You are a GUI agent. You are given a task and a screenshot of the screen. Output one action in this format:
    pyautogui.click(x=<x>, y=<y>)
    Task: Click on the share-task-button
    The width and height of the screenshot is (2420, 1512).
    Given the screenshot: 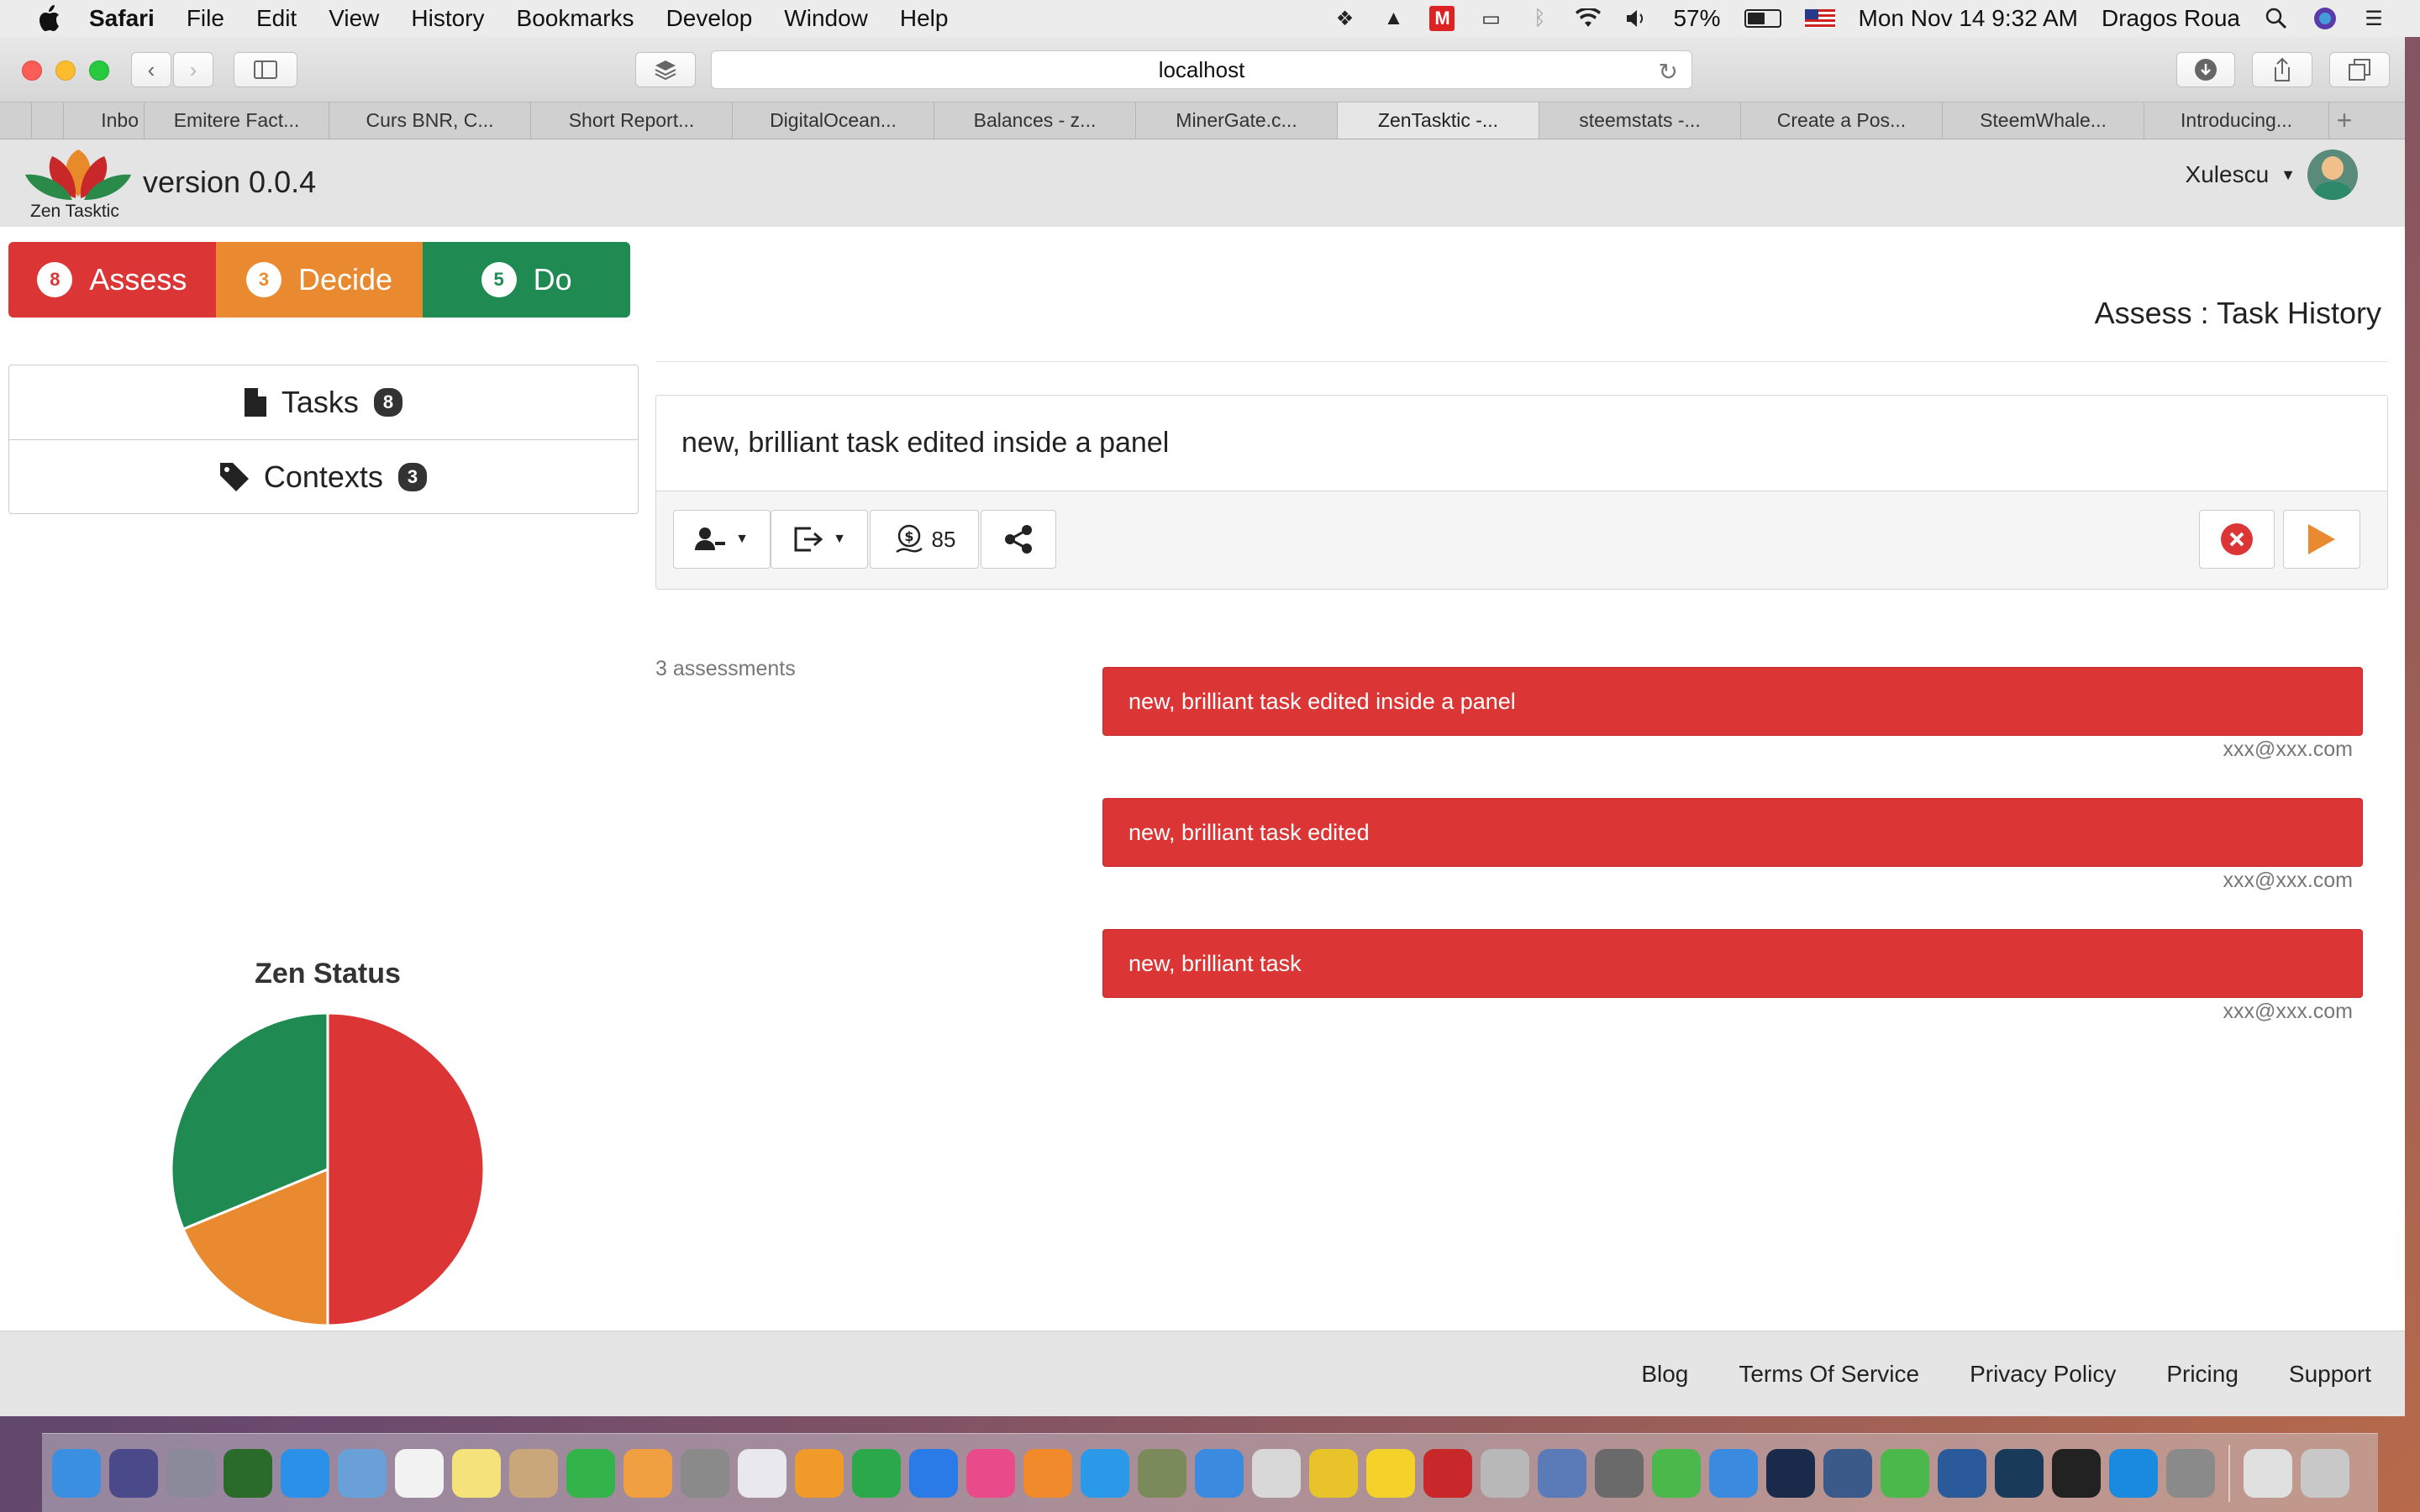 What is the action you would take?
    pyautogui.click(x=1019, y=539)
    